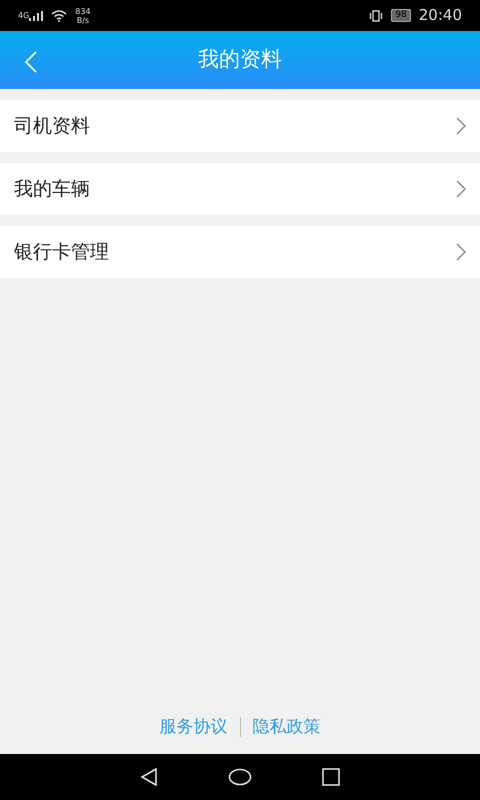  I want to click on back-button, so click(31, 61).